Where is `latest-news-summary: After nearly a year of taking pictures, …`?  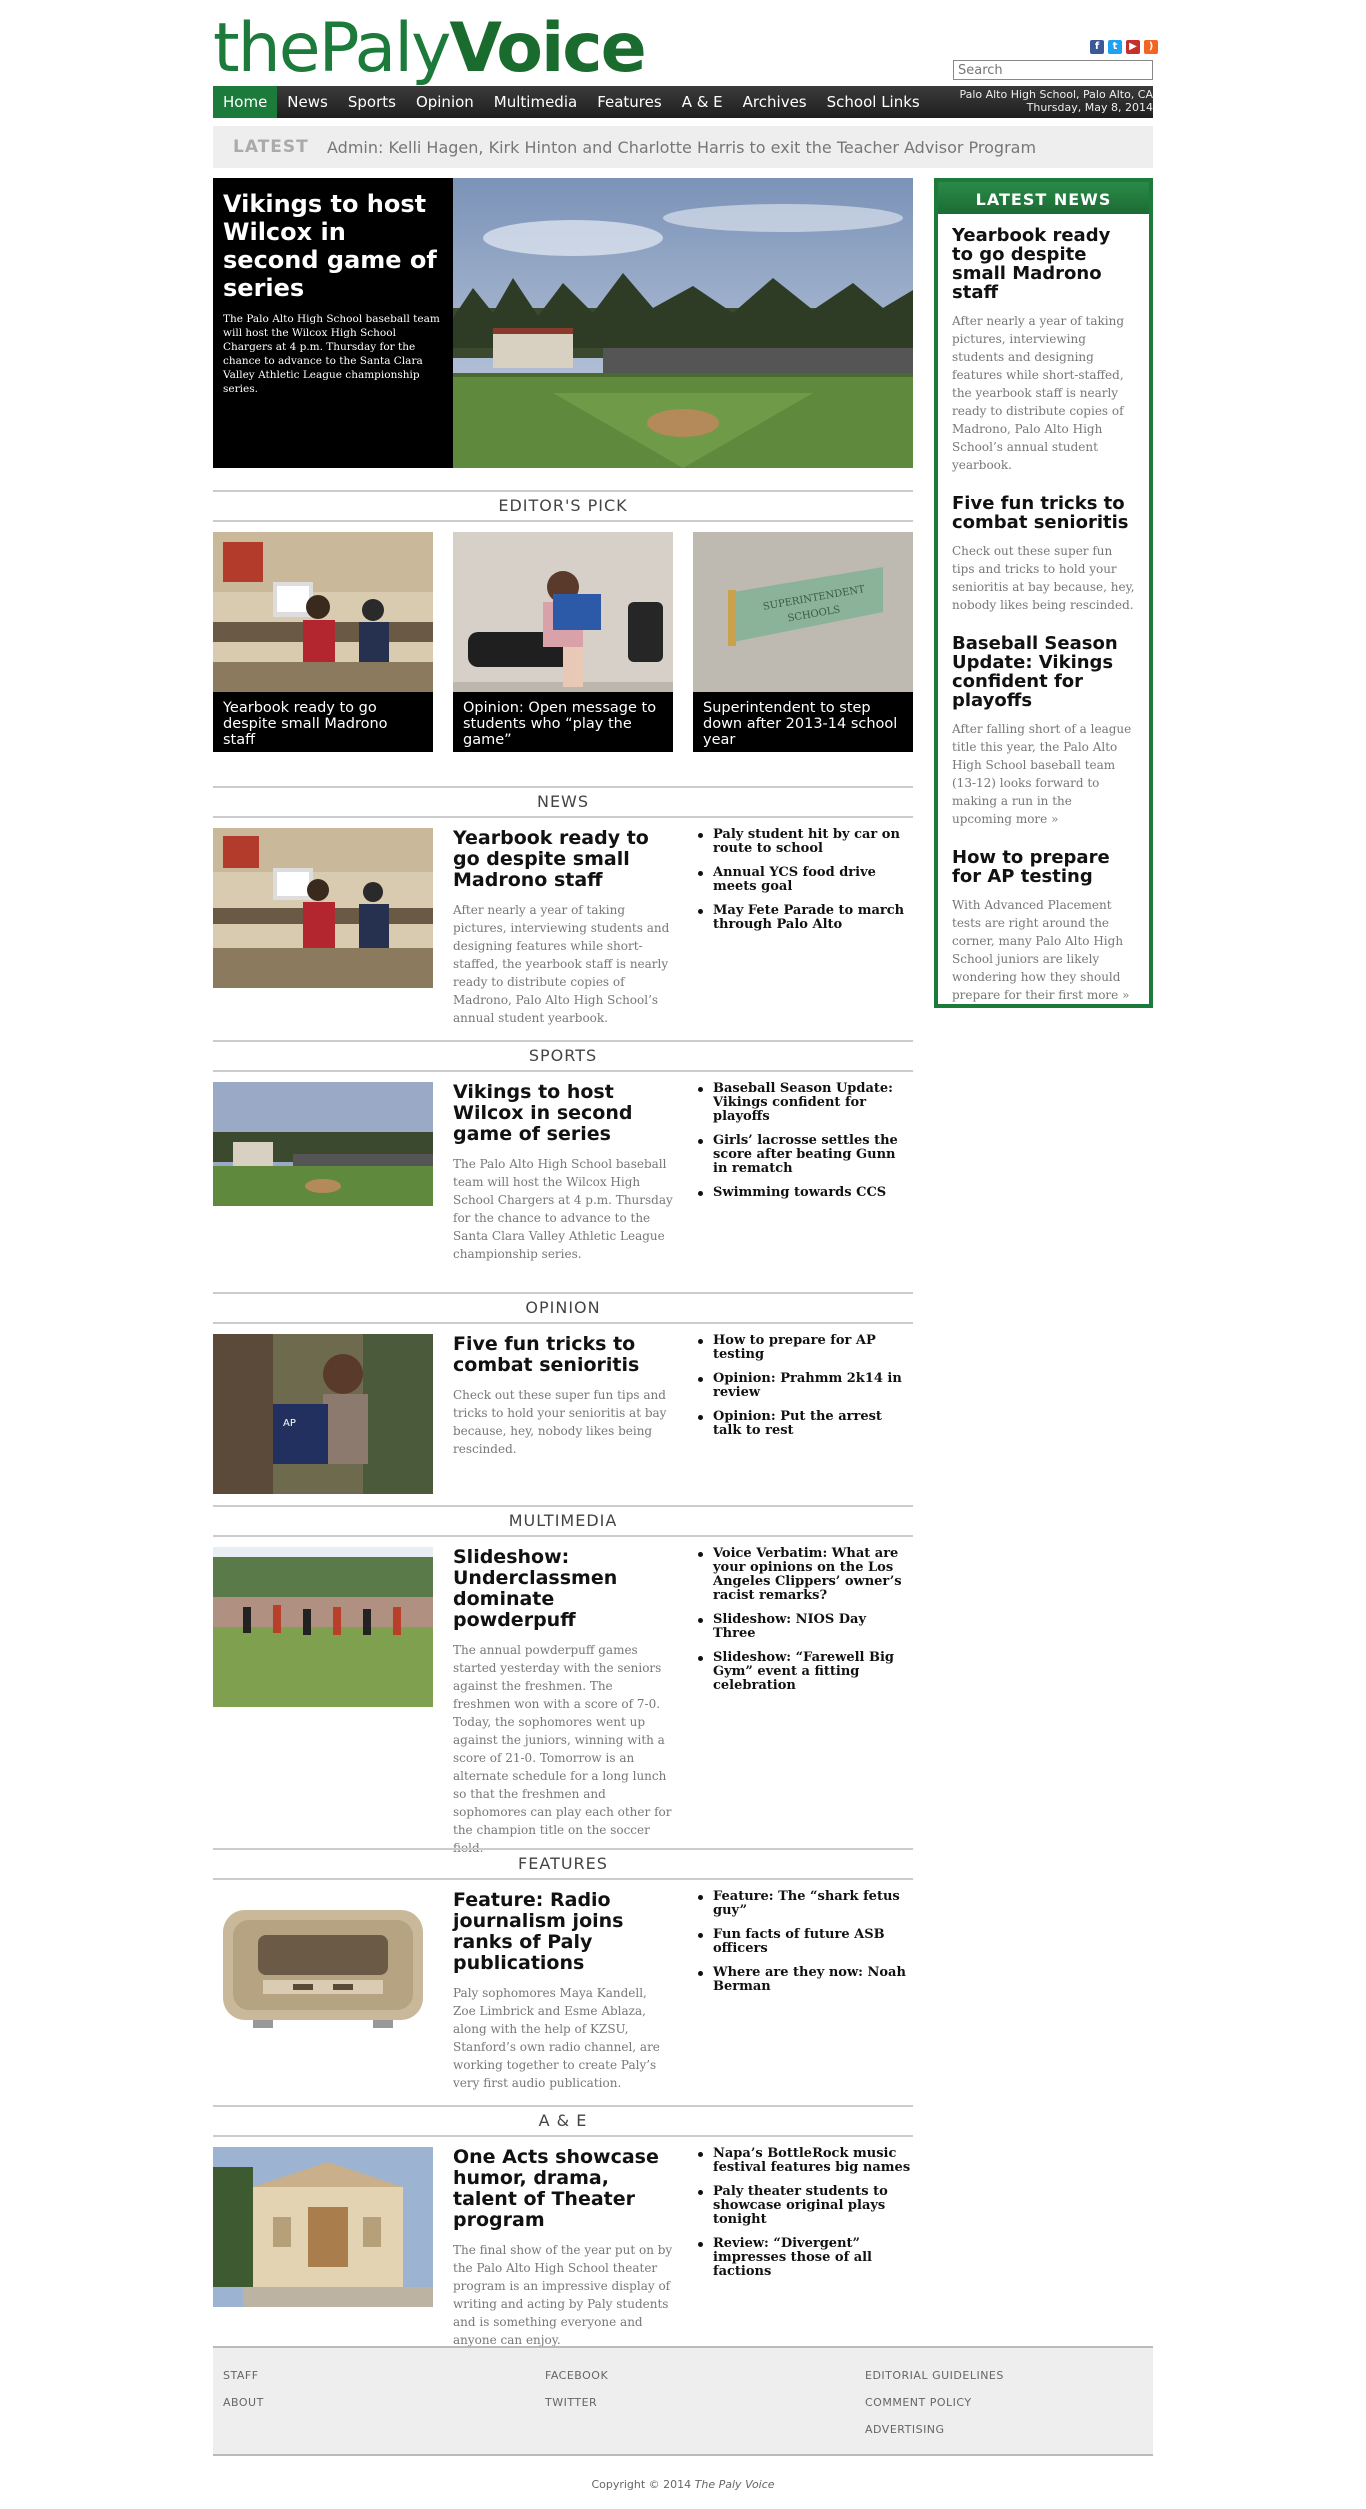
latest-news-summary: After nearly a year of taking pictures, … is located at coordinates (1038, 393).